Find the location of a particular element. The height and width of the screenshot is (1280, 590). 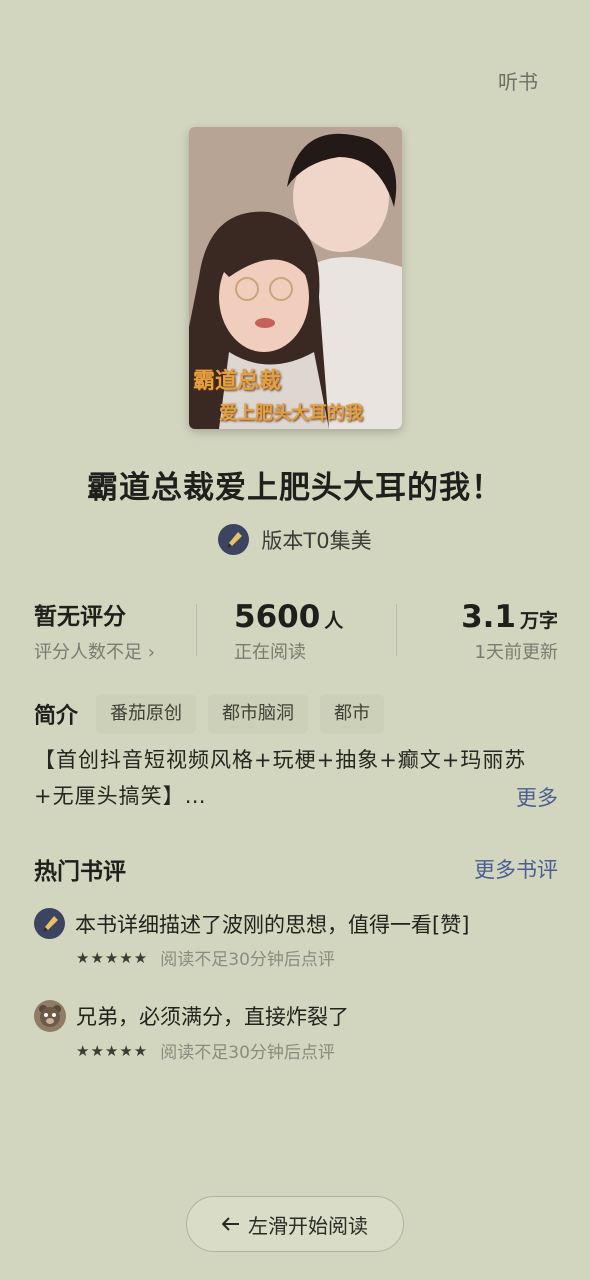

author-row: 版本T0集美 is located at coordinates (295, 539).